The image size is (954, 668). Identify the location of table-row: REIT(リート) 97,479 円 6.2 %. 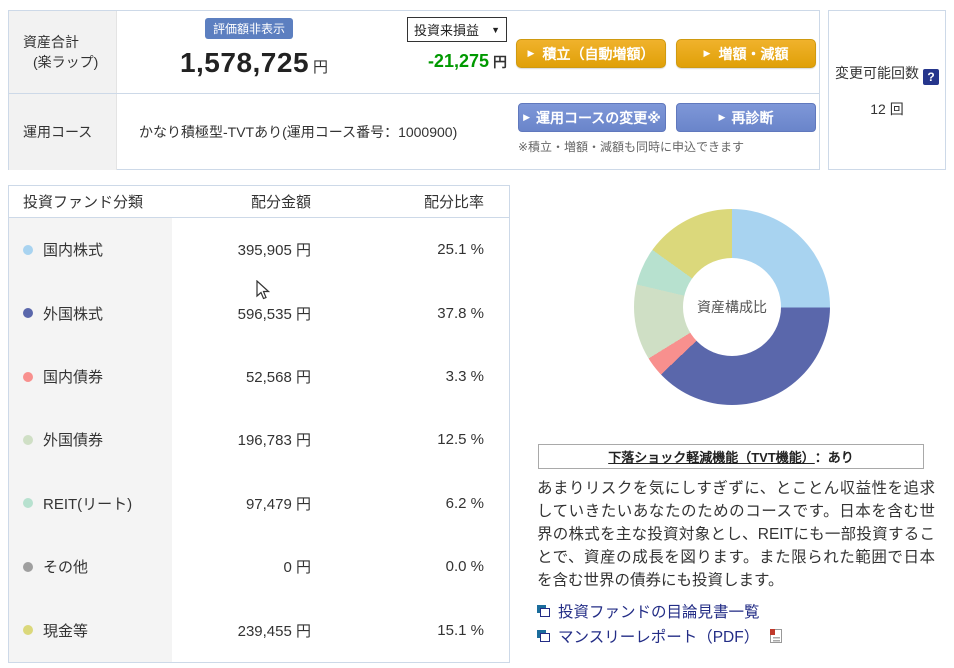
(259, 503).